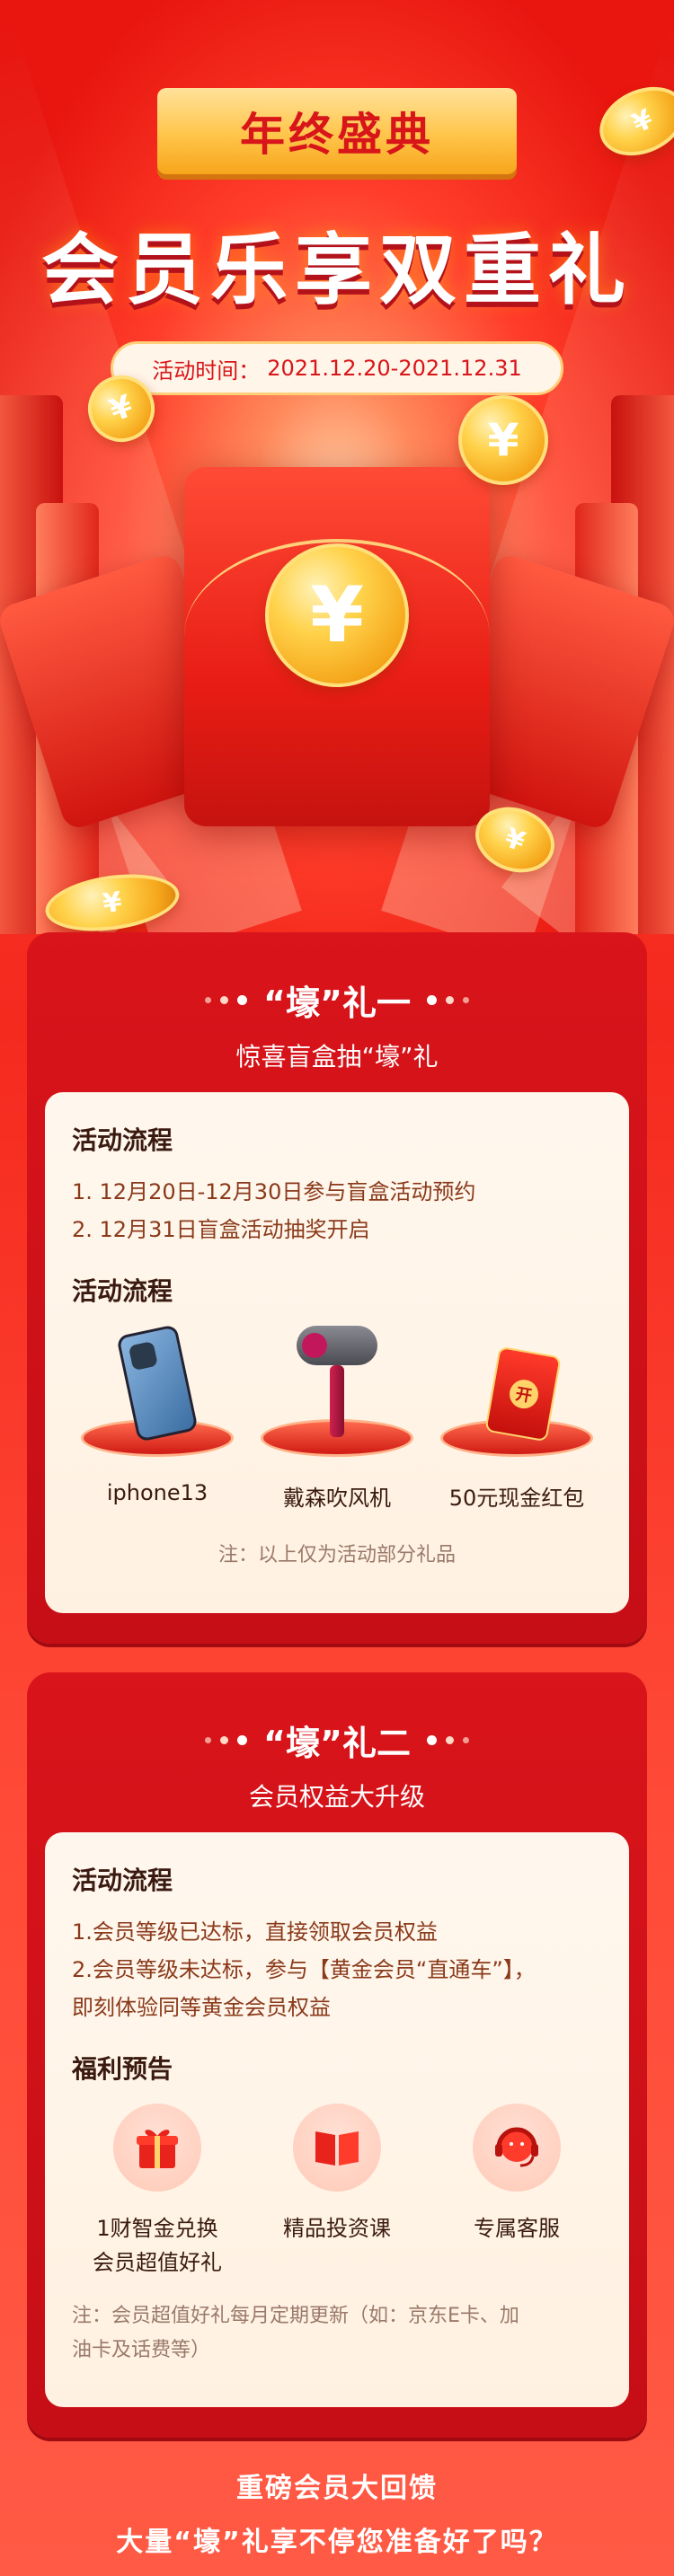 This screenshot has height=2576, width=674. Describe the element at coordinates (337, 1498) in the screenshot. I see `prize-name: 戴森吹风机` at that location.